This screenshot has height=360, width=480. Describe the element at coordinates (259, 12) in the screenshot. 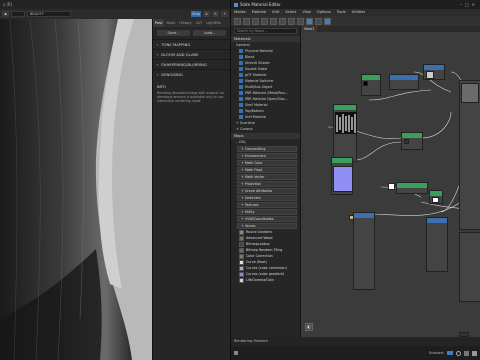

I see `menu-material: Material` at that location.